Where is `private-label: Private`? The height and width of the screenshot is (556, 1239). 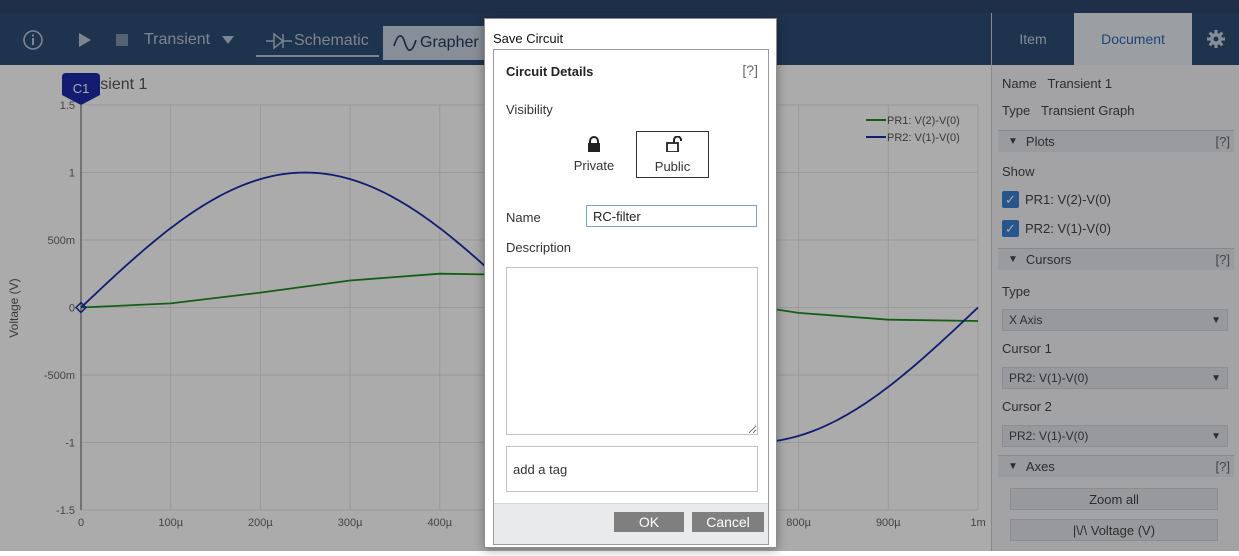 private-label: Private is located at coordinates (594, 165).